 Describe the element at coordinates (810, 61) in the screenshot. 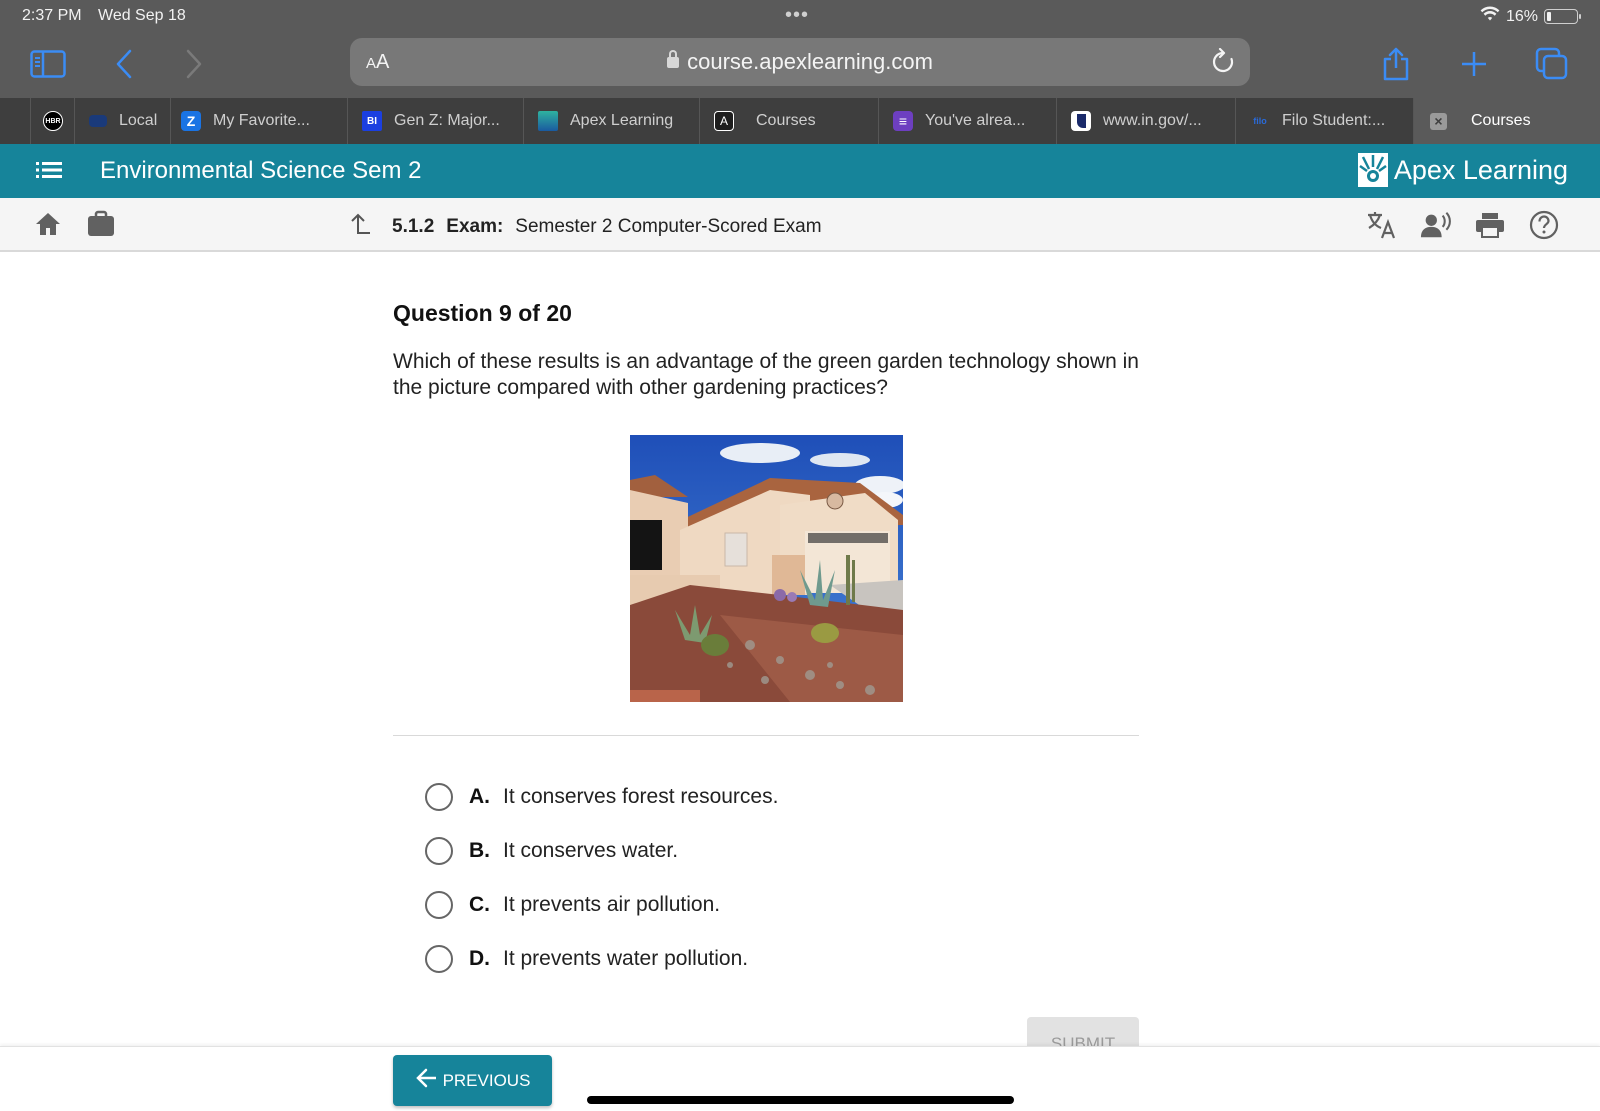

I see `url-text: course.apexlearning.com` at that location.